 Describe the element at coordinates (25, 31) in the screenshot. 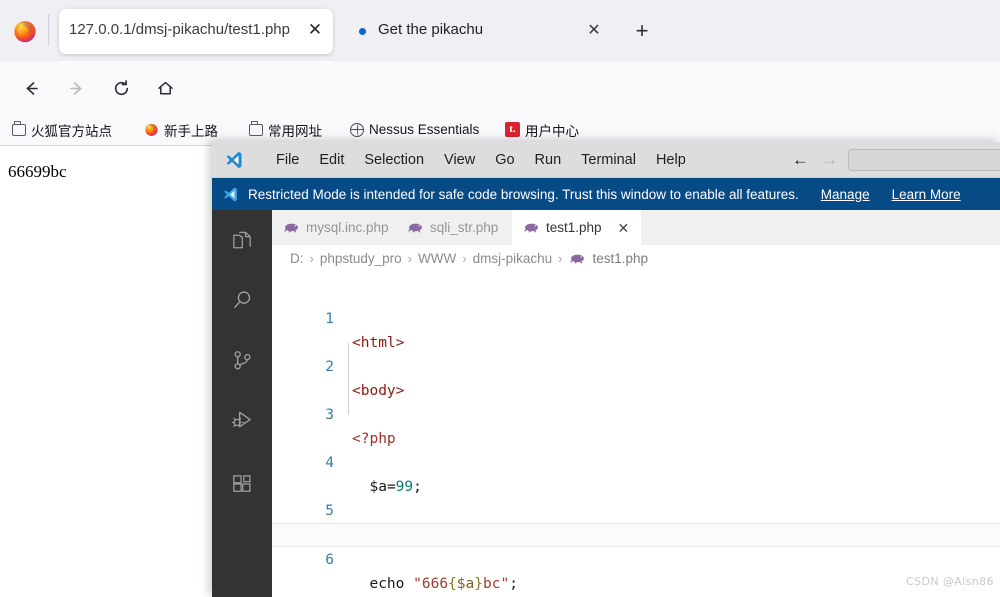

I see `firefox-logo-icon` at that location.